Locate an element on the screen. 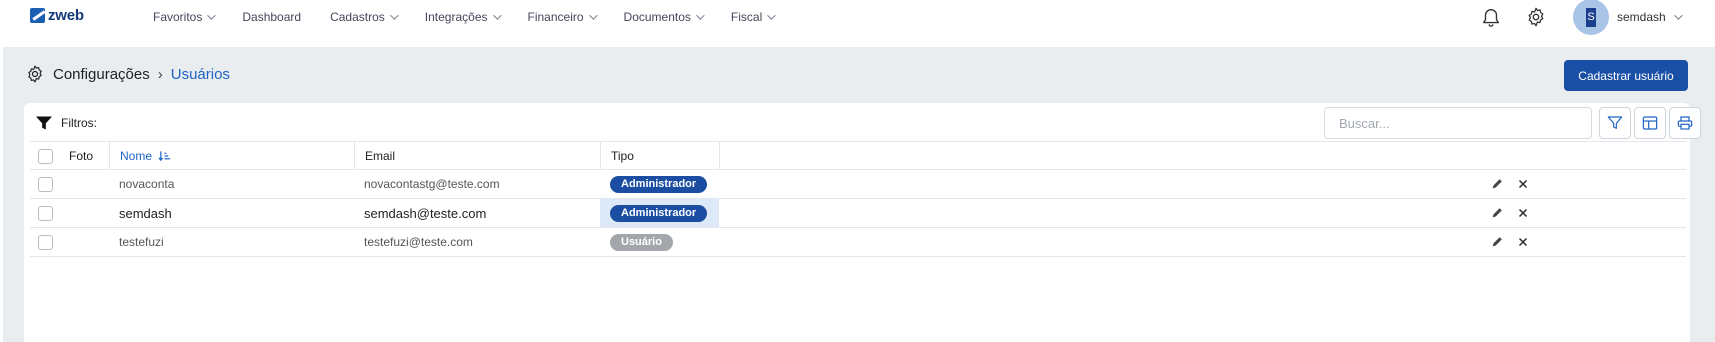 The height and width of the screenshot is (342, 1715). cell-tipo: Usuário is located at coordinates (641, 242).